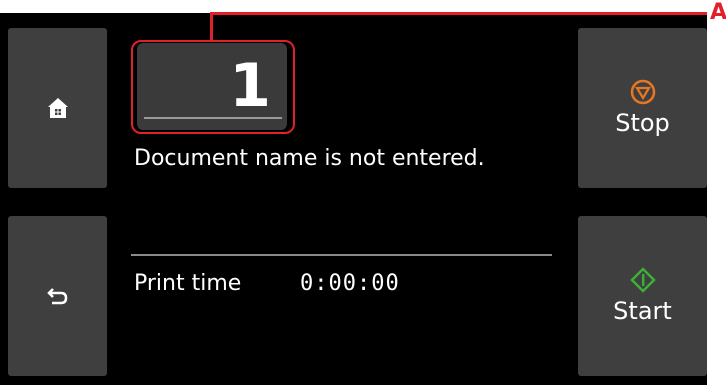 This screenshot has height=385, width=726. I want to click on stop-label: Stop, so click(642, 123).